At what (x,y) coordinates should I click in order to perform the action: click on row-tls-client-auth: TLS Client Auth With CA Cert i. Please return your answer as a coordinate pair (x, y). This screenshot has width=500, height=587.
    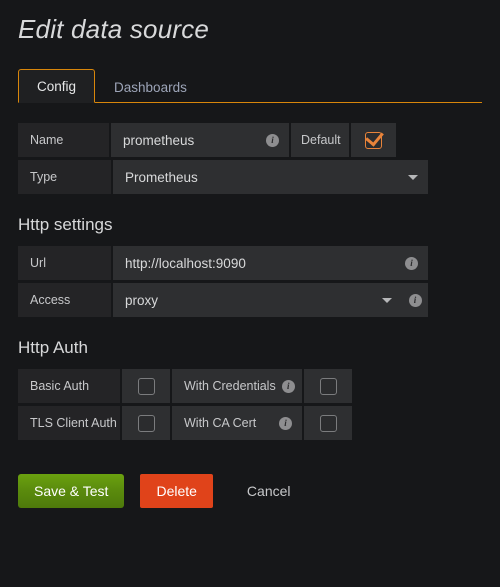
    Looking at the image, I should click on (207, 423).